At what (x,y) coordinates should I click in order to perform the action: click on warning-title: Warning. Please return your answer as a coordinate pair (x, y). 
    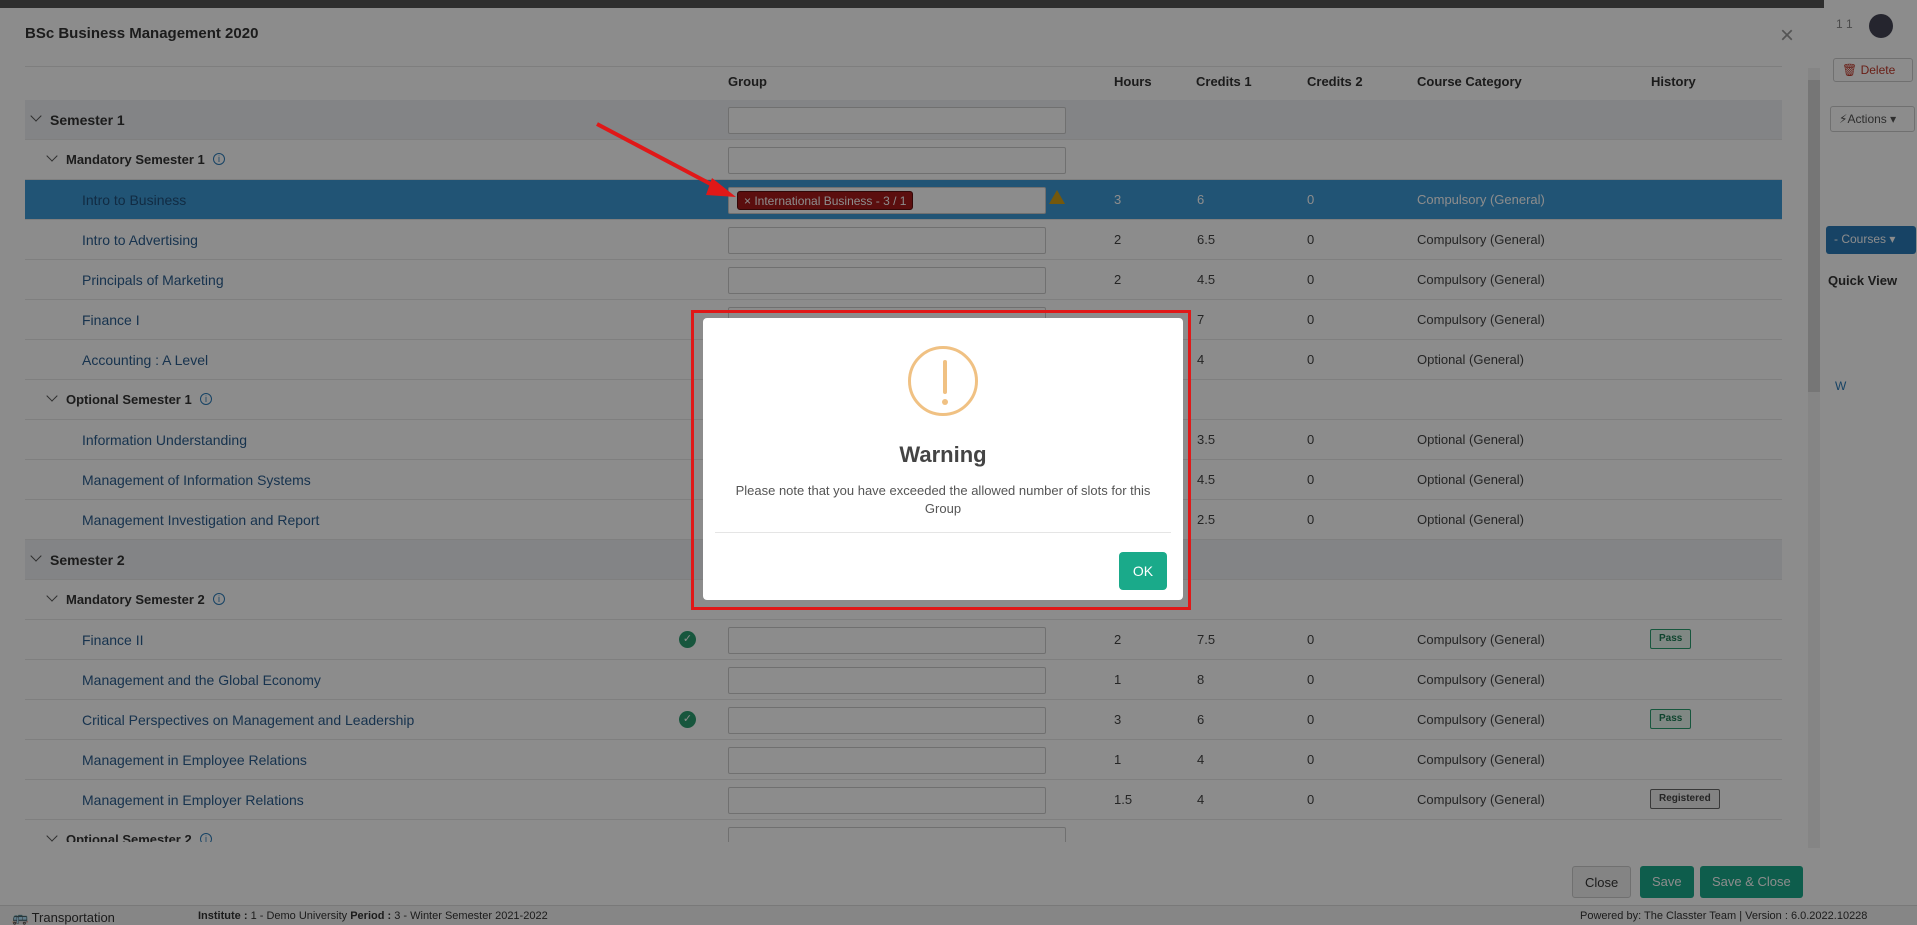
    Looking at the image, I should click on (943, 454).